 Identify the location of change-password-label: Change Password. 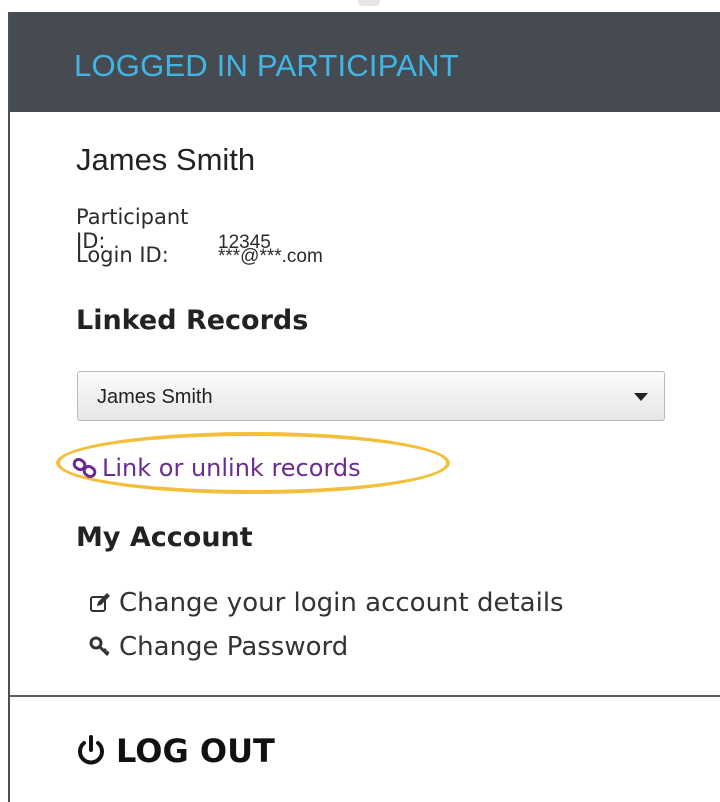
(234, 647).